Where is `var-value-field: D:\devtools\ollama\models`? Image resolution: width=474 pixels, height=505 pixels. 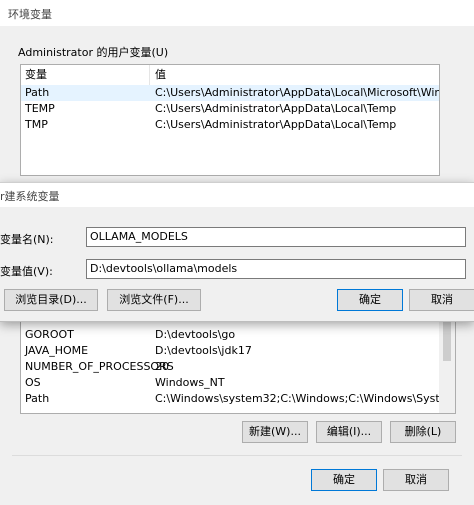
var-value-field: D:\devtools\ollama\models is located at coordinates (276, 269).